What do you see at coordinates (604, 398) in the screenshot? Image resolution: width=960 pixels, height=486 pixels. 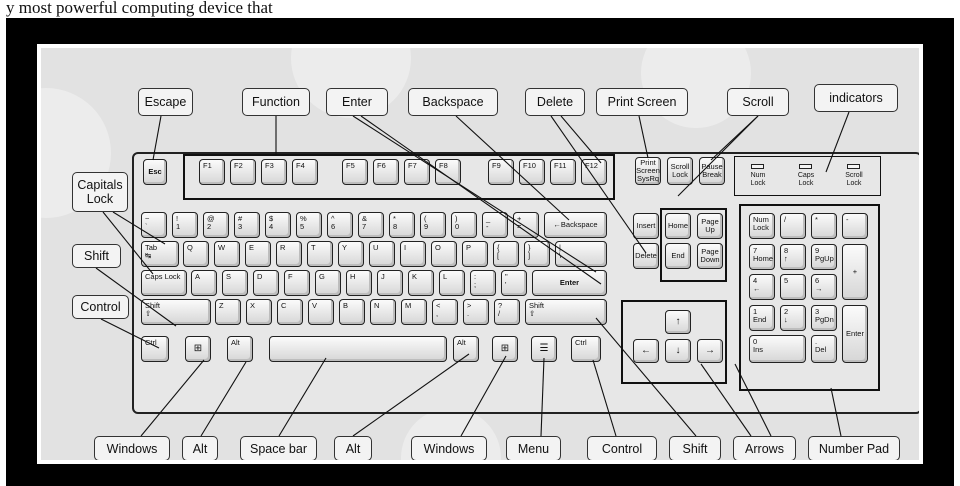 I see `leader-control-right` at bounding box center [604, 398].